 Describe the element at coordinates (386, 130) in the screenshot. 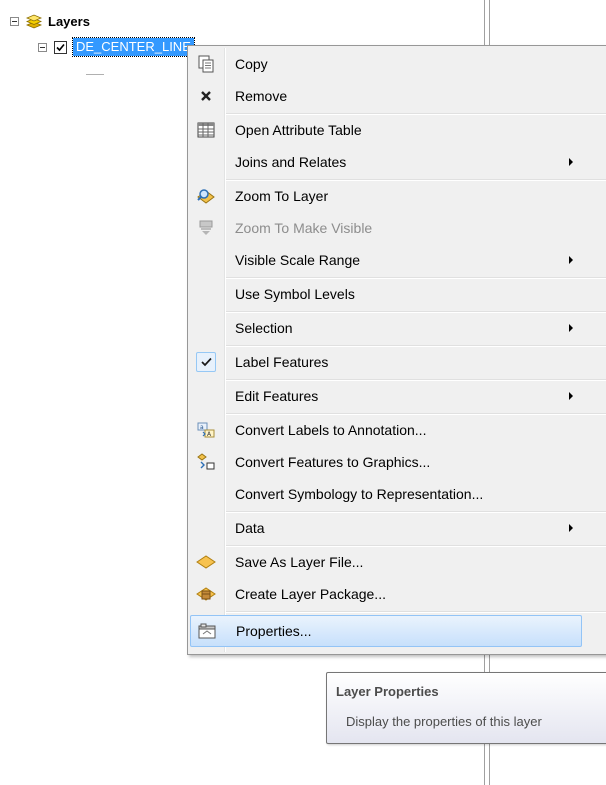

I see `menu-item-open-attribute-table: Open Attribute Table` at that location.